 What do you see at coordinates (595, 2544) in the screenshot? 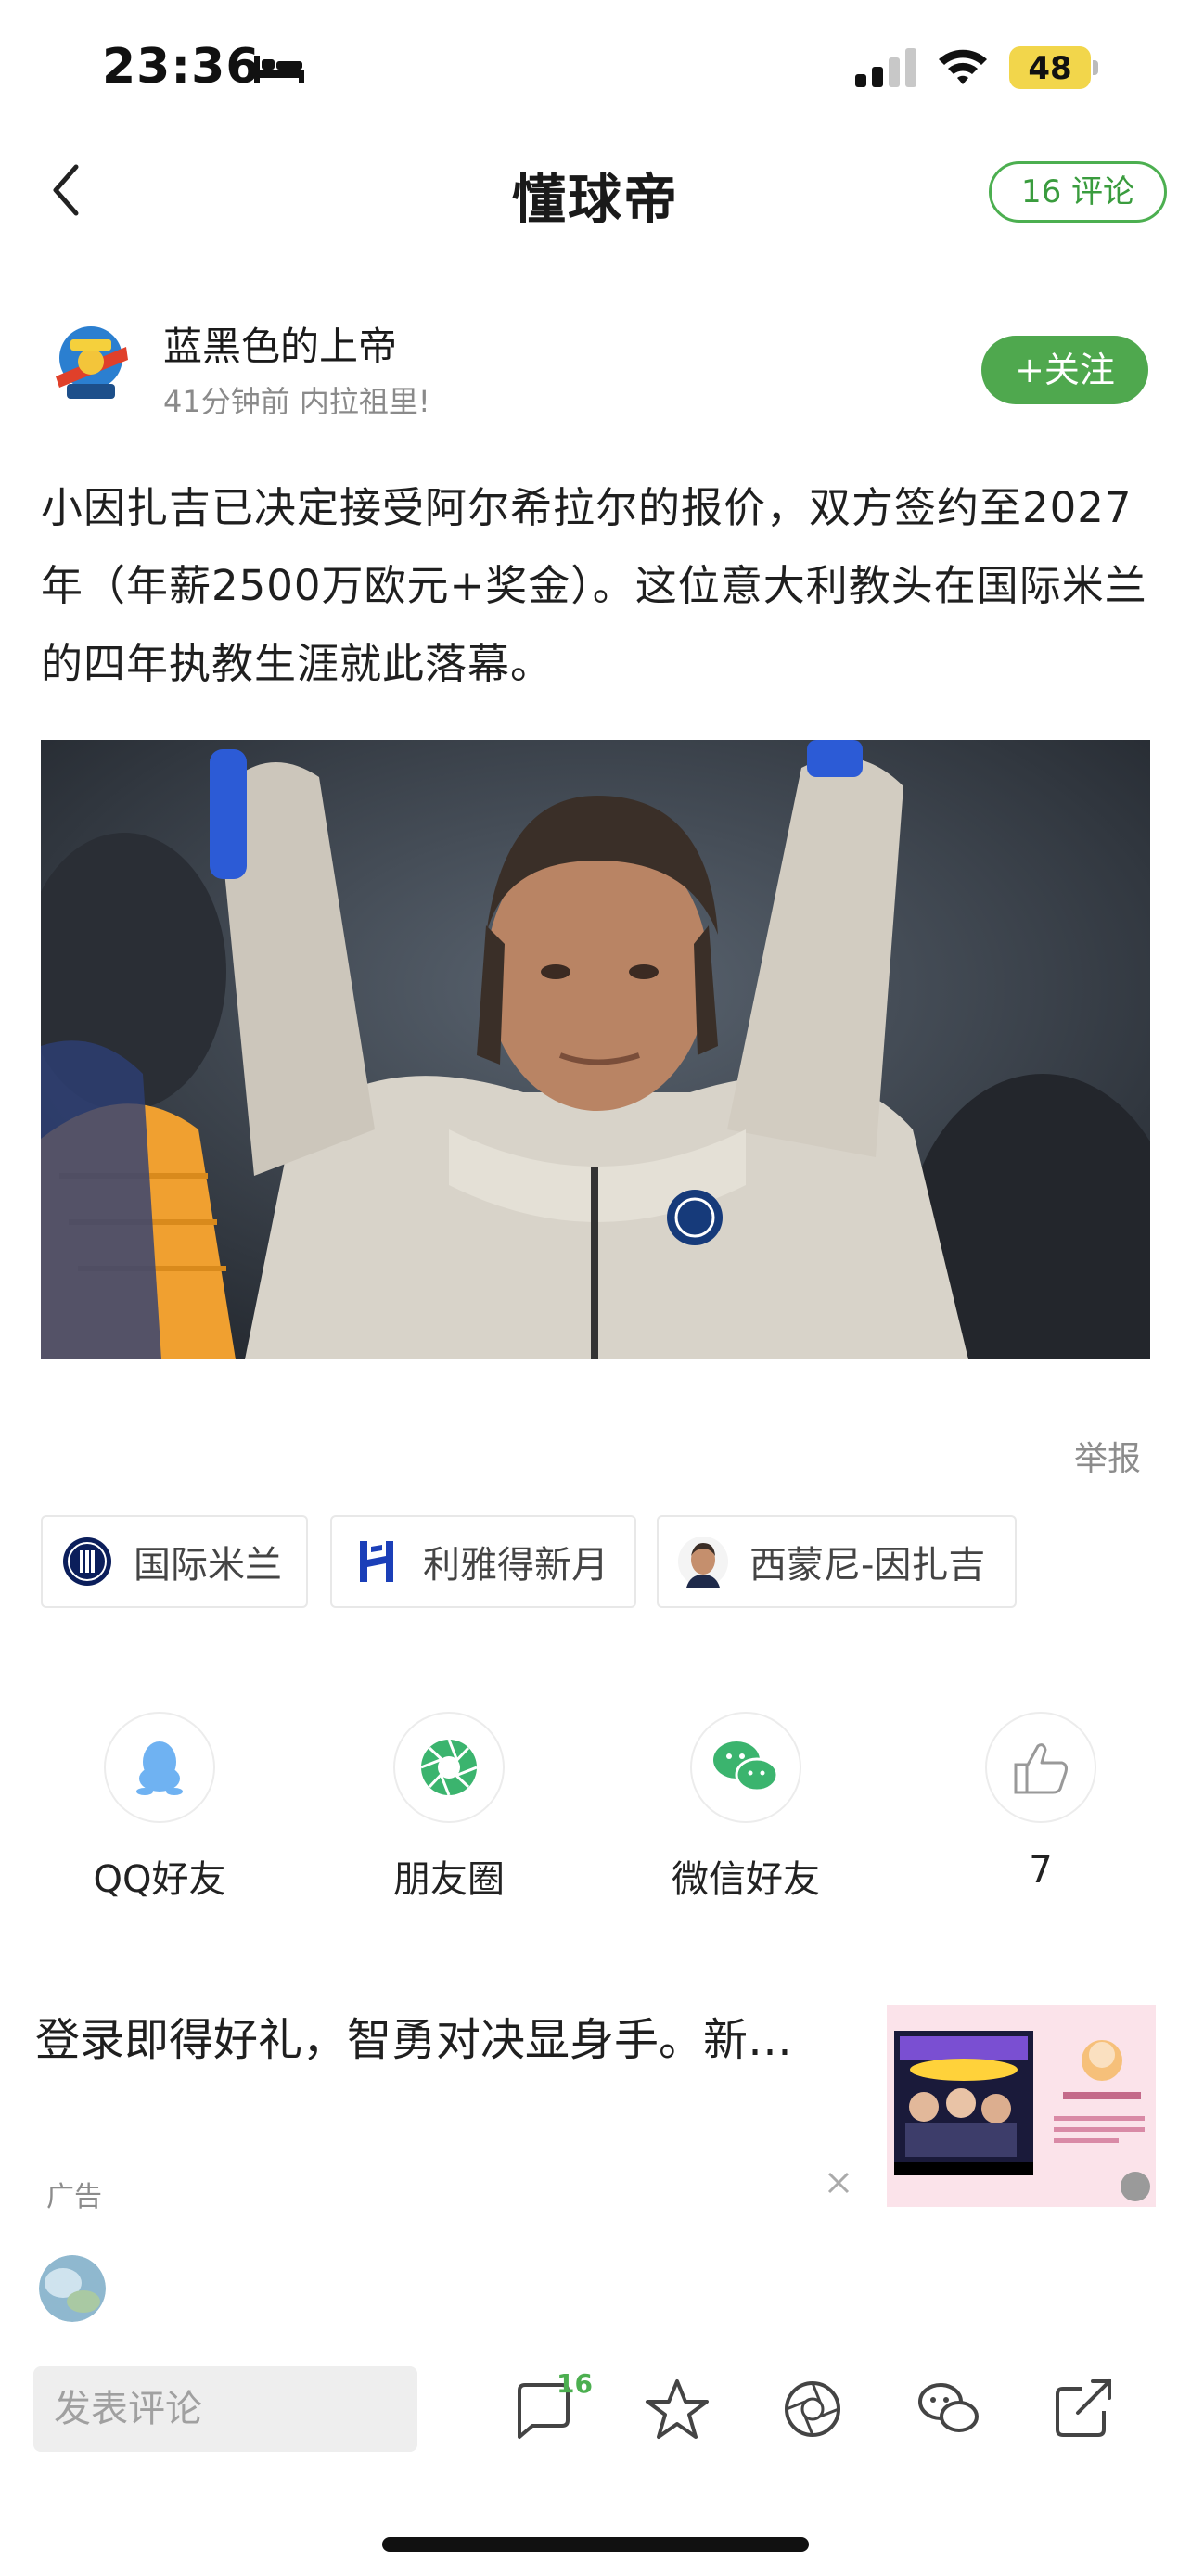
I see `home-indicator` at bounding box center [595, 2544].